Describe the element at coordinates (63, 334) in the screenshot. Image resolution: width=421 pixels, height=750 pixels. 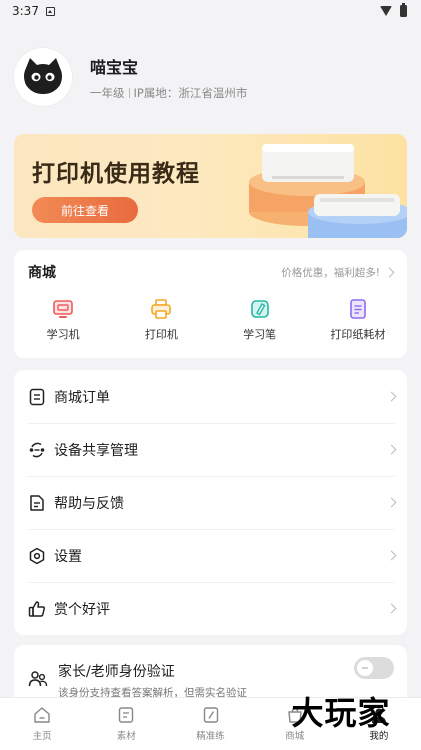
I see `shop-item-label: 学习机` at that location.